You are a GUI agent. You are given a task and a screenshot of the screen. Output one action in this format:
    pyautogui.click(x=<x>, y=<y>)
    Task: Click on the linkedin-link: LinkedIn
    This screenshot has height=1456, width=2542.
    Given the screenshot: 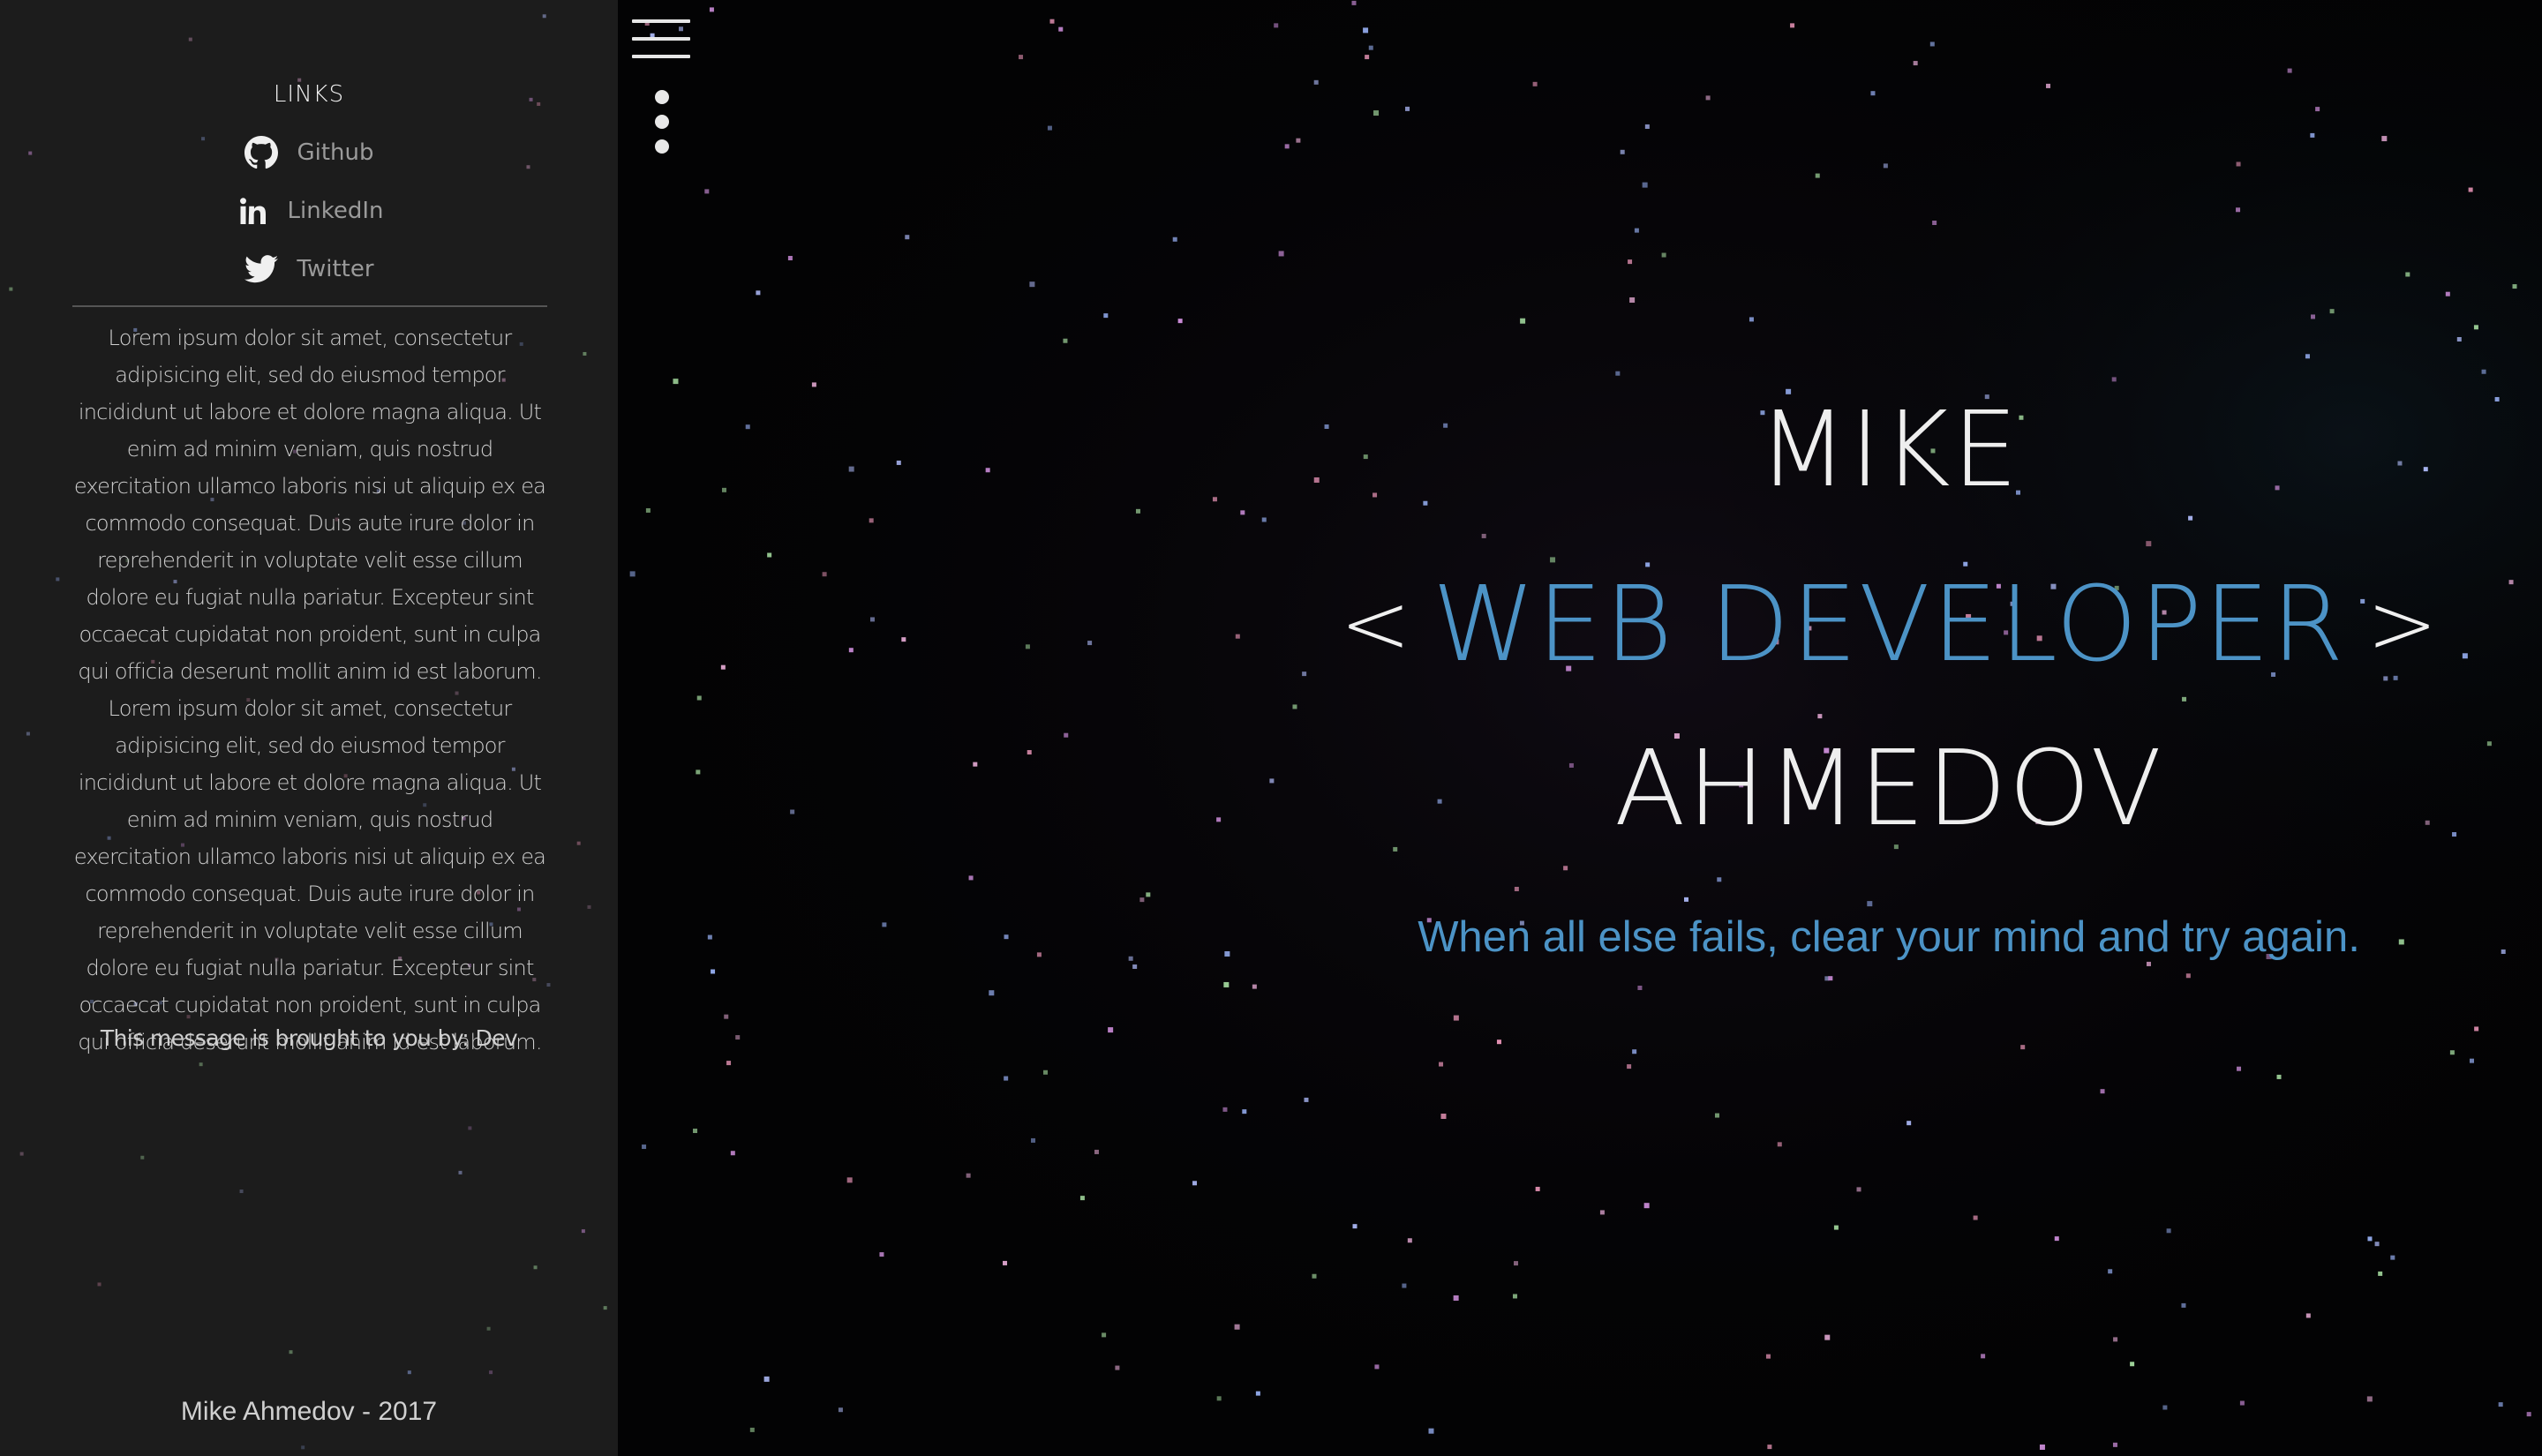 What is the action you would take?
    pyautogui.click(x=309, y=211)
    